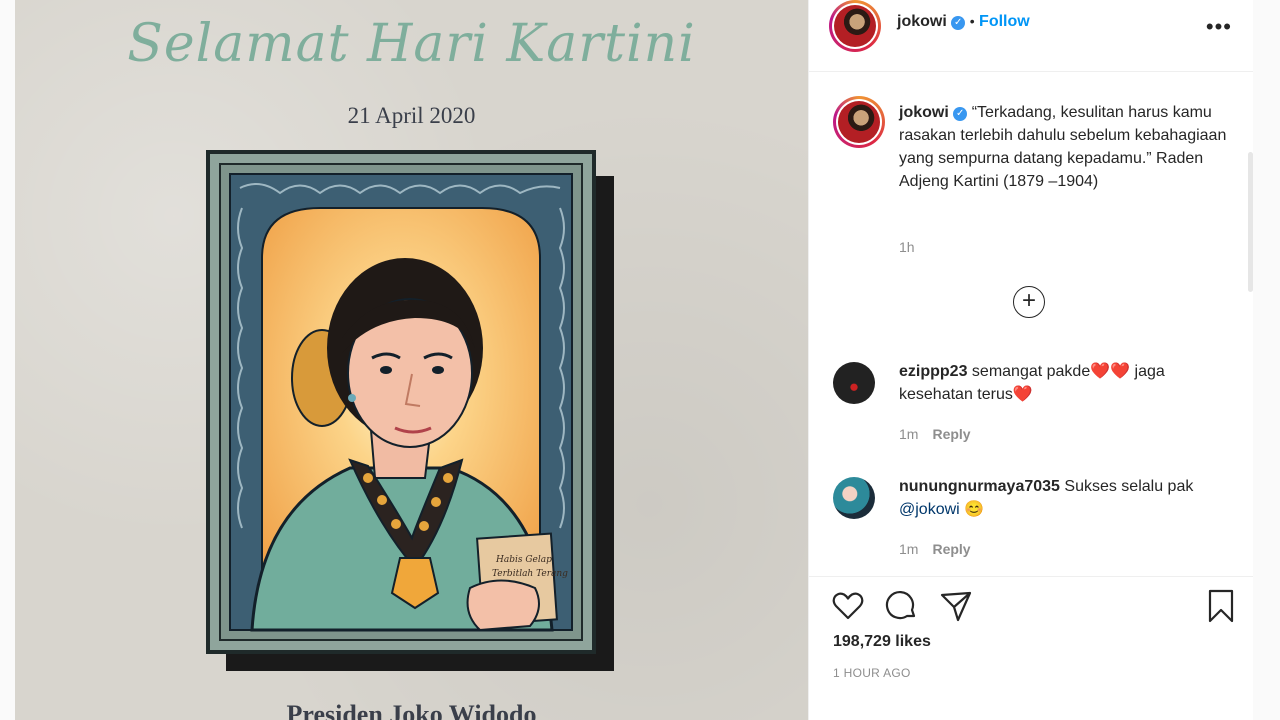 The width and height of the screenshot is (1280, 720). Describe the element at coordinates (1219, 27) in the screenshot. I see `more-options-icon: •••` at that location.